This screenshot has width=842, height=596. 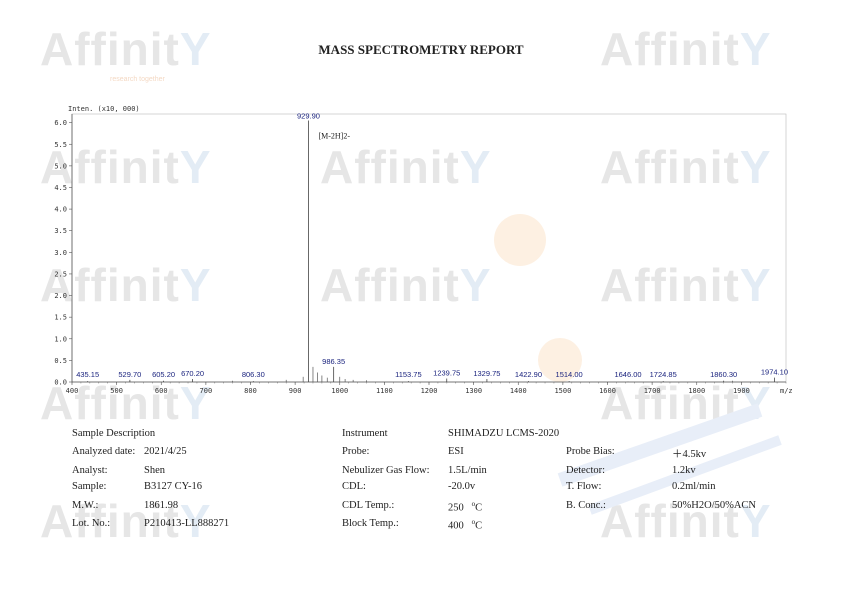 I want to click on peak-label: 670.20, so click(x=192, y=373).